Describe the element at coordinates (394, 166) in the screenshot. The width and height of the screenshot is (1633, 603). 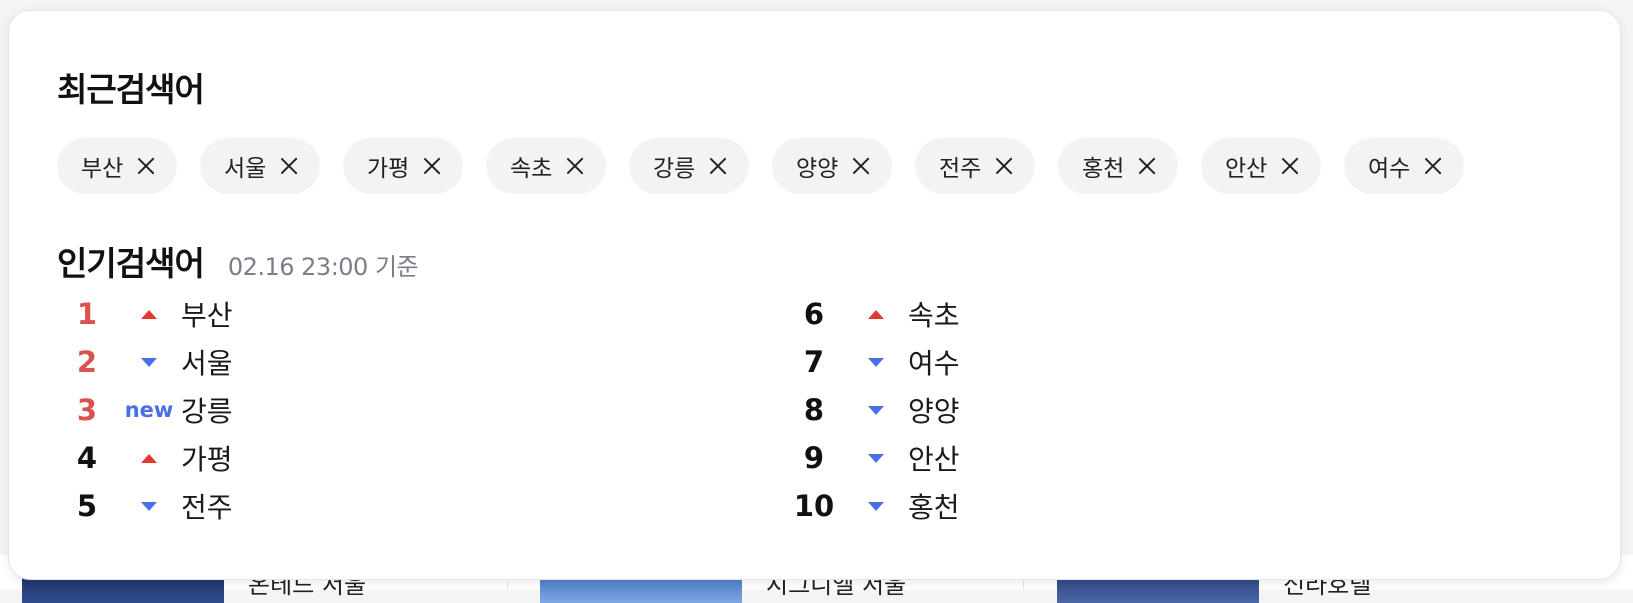
I see `chip-label: 가평` at that location.